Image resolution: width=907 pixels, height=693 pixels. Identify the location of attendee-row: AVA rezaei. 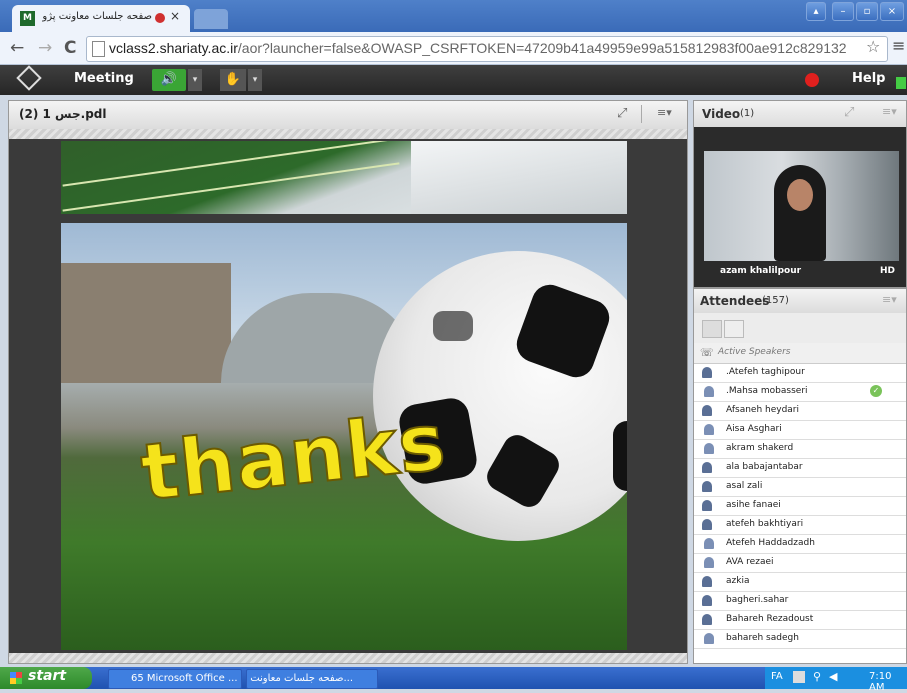
(800, 563).